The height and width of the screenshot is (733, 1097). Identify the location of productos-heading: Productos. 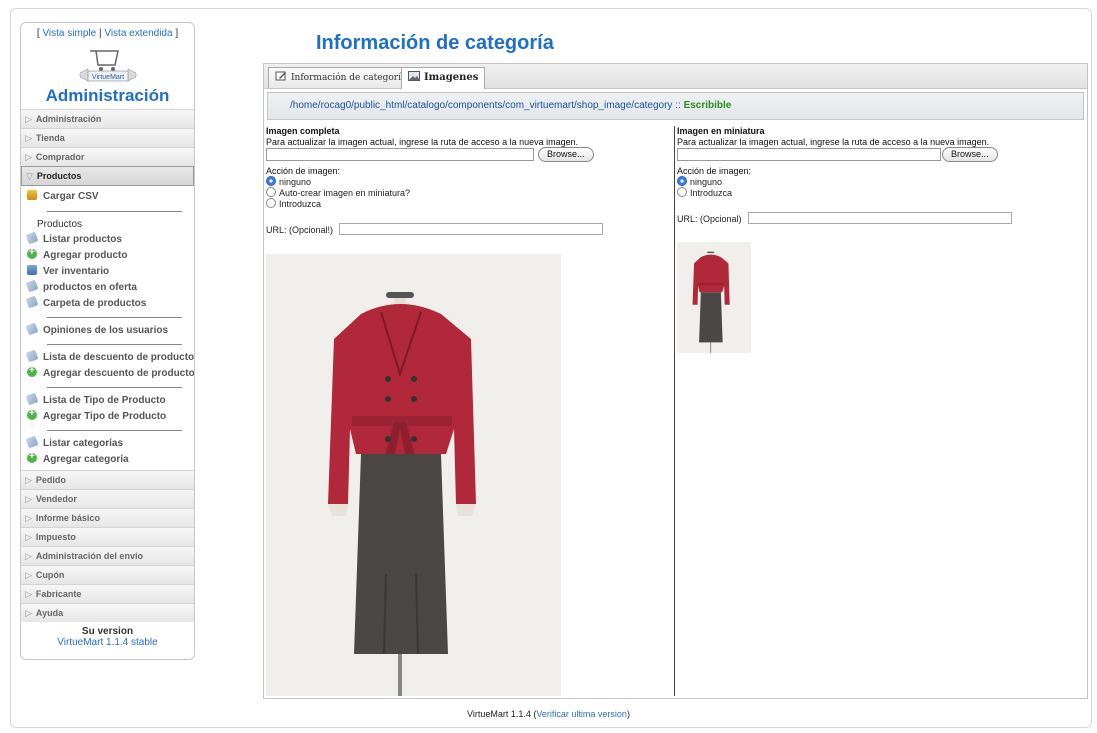
(60, 224).